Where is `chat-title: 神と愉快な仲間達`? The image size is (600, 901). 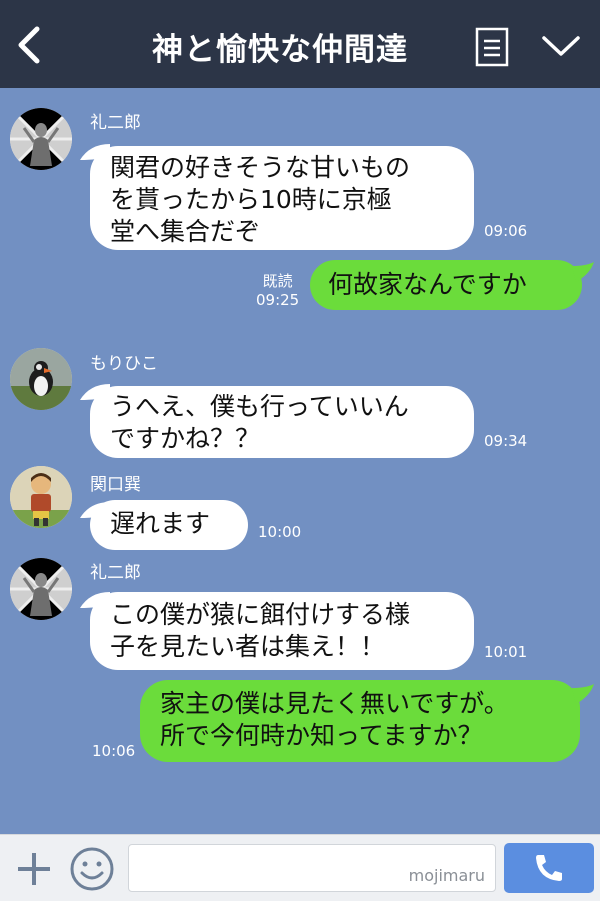 chat-title: 神と愉快な仲間達 is located at coordinates (280, 50).